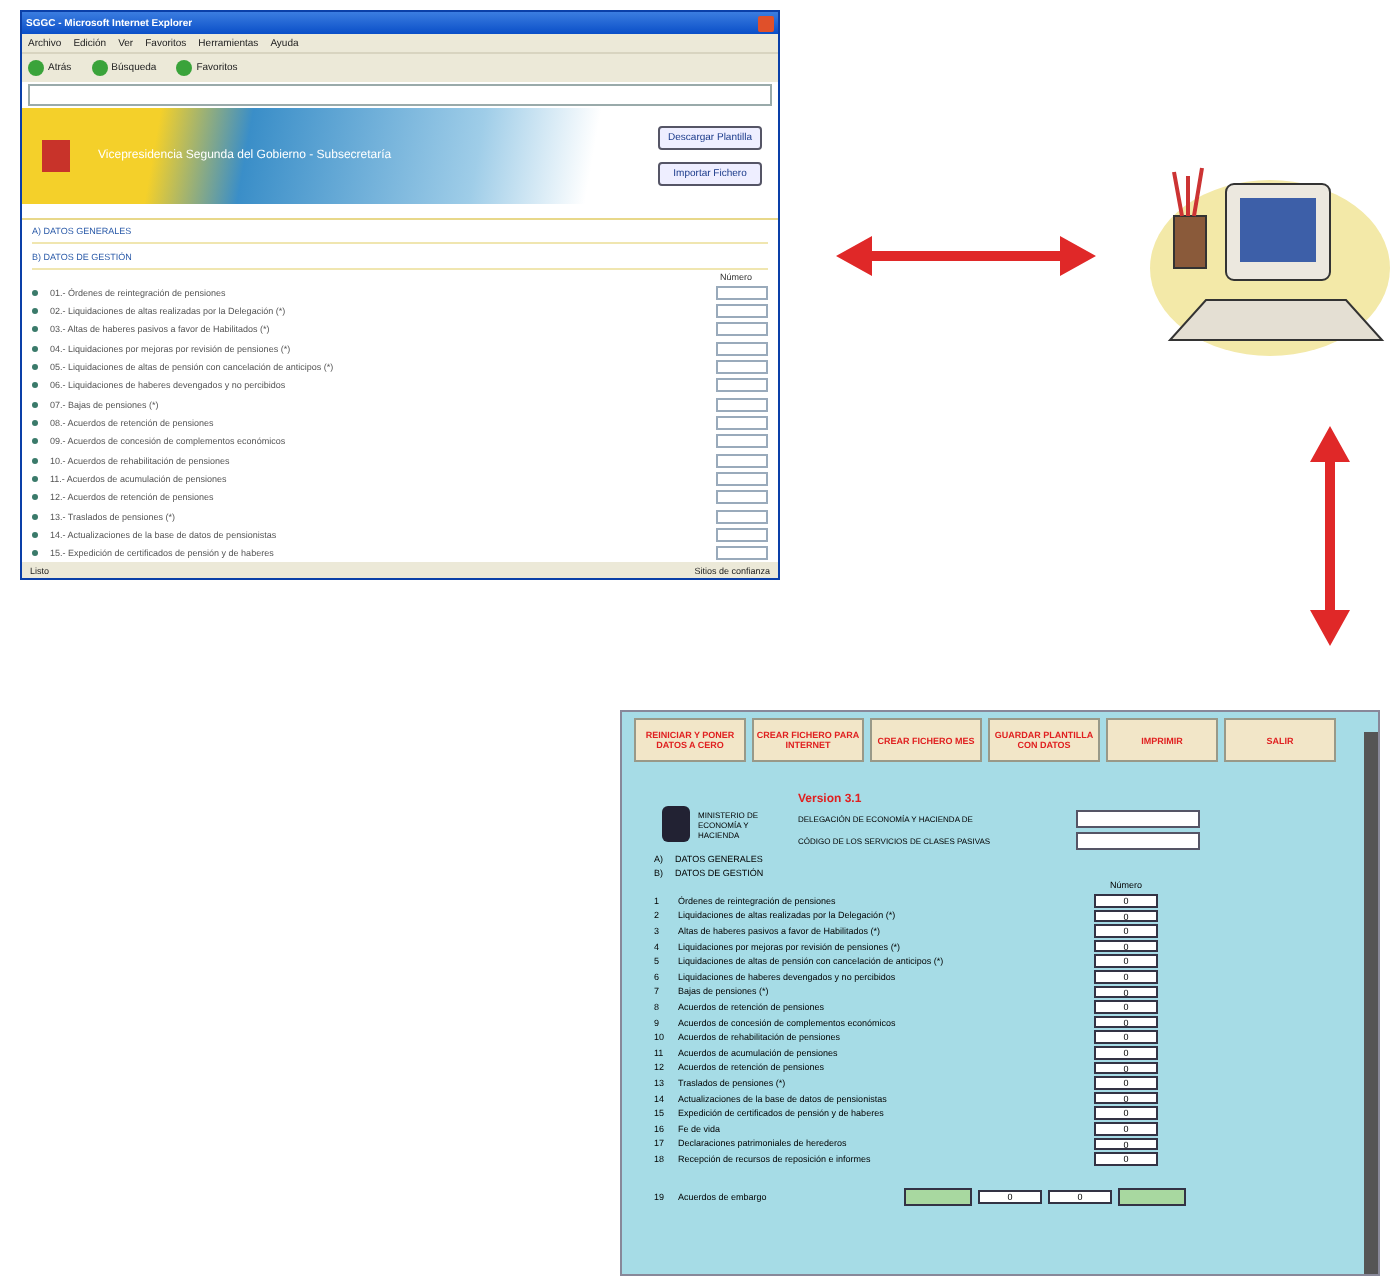 This screenshot has height=1276, width=1396. What do you see at coordinates (1371, 1003) in the screenshot?
I see `scroll-bar` at bounding box center [1371, 1003].